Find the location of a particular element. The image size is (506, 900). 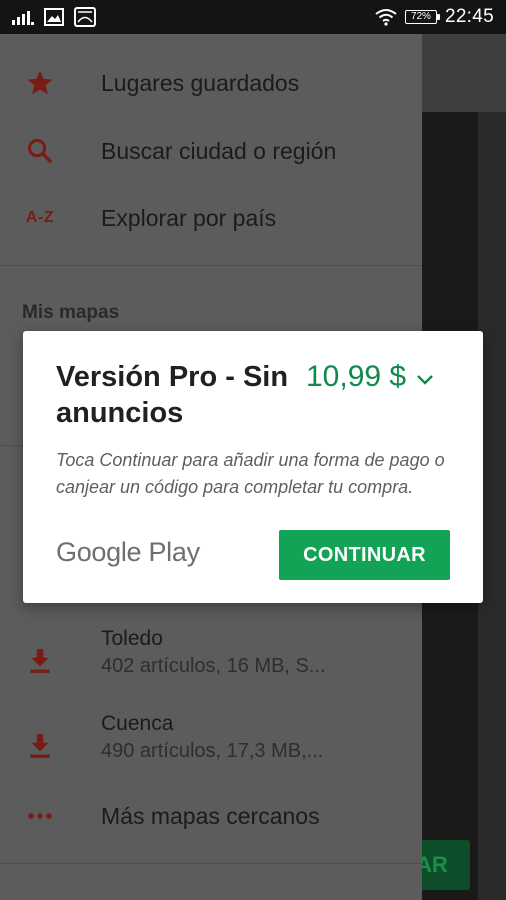

battery-indicator: 72% is located at coordinates (422, 17).